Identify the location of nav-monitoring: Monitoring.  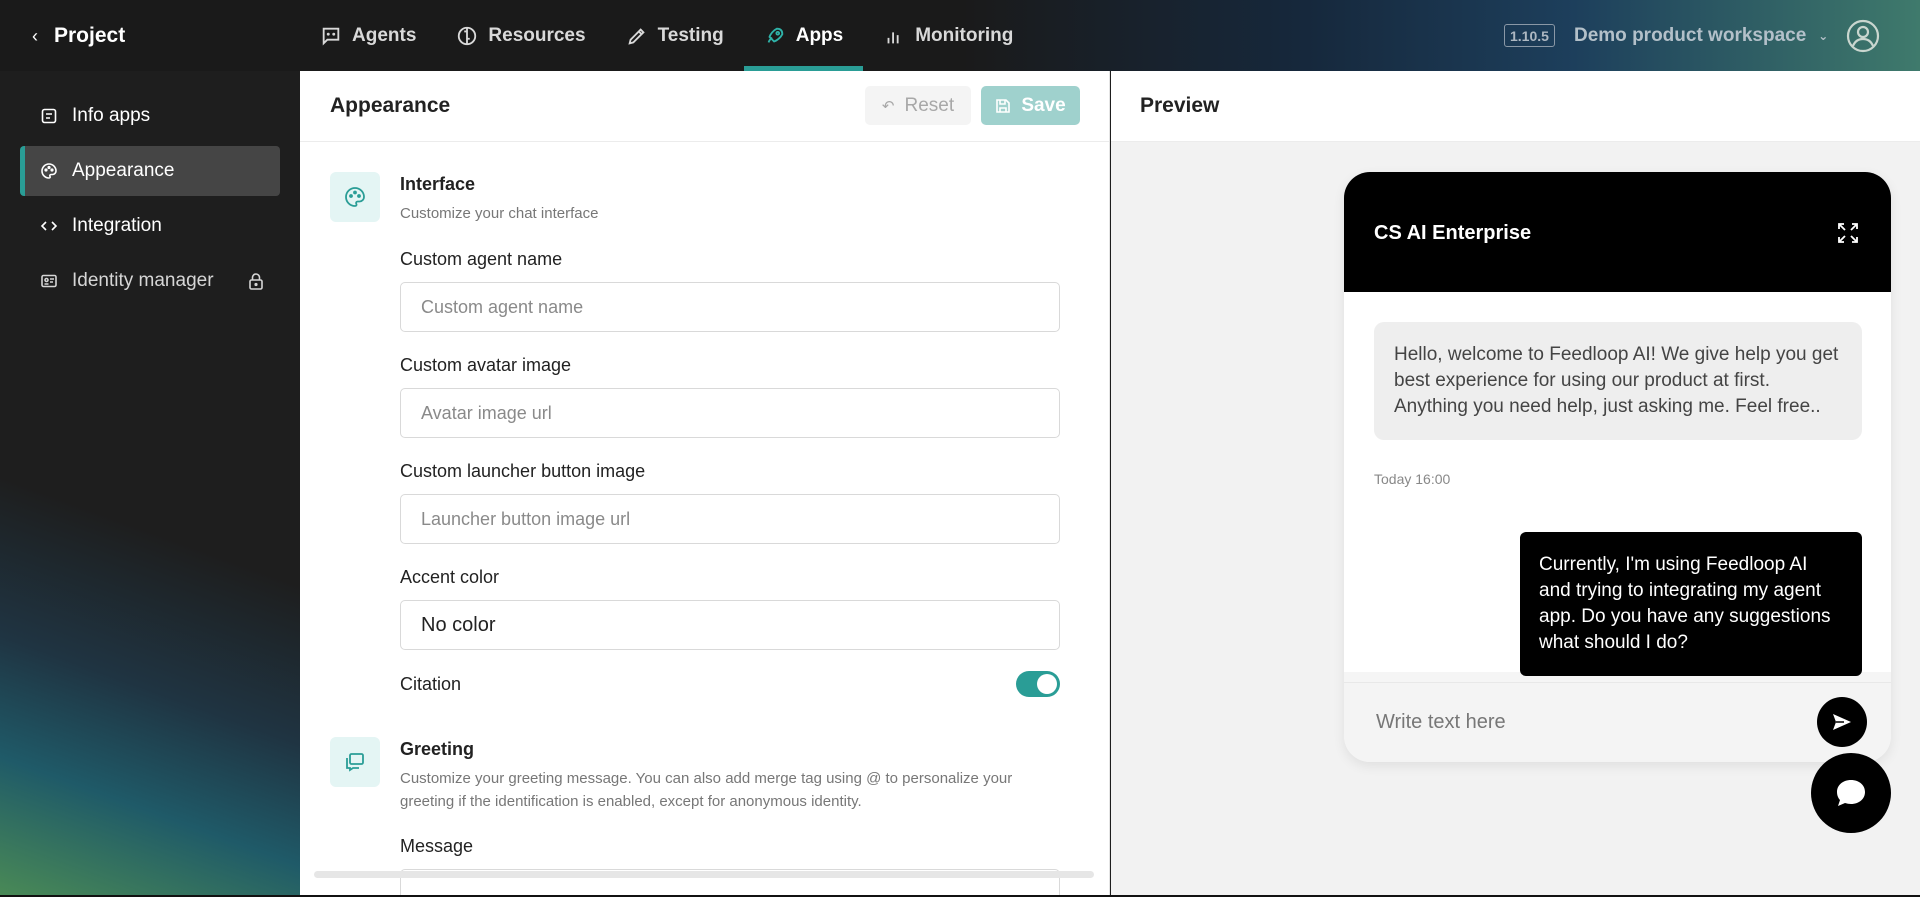
(948, 35).